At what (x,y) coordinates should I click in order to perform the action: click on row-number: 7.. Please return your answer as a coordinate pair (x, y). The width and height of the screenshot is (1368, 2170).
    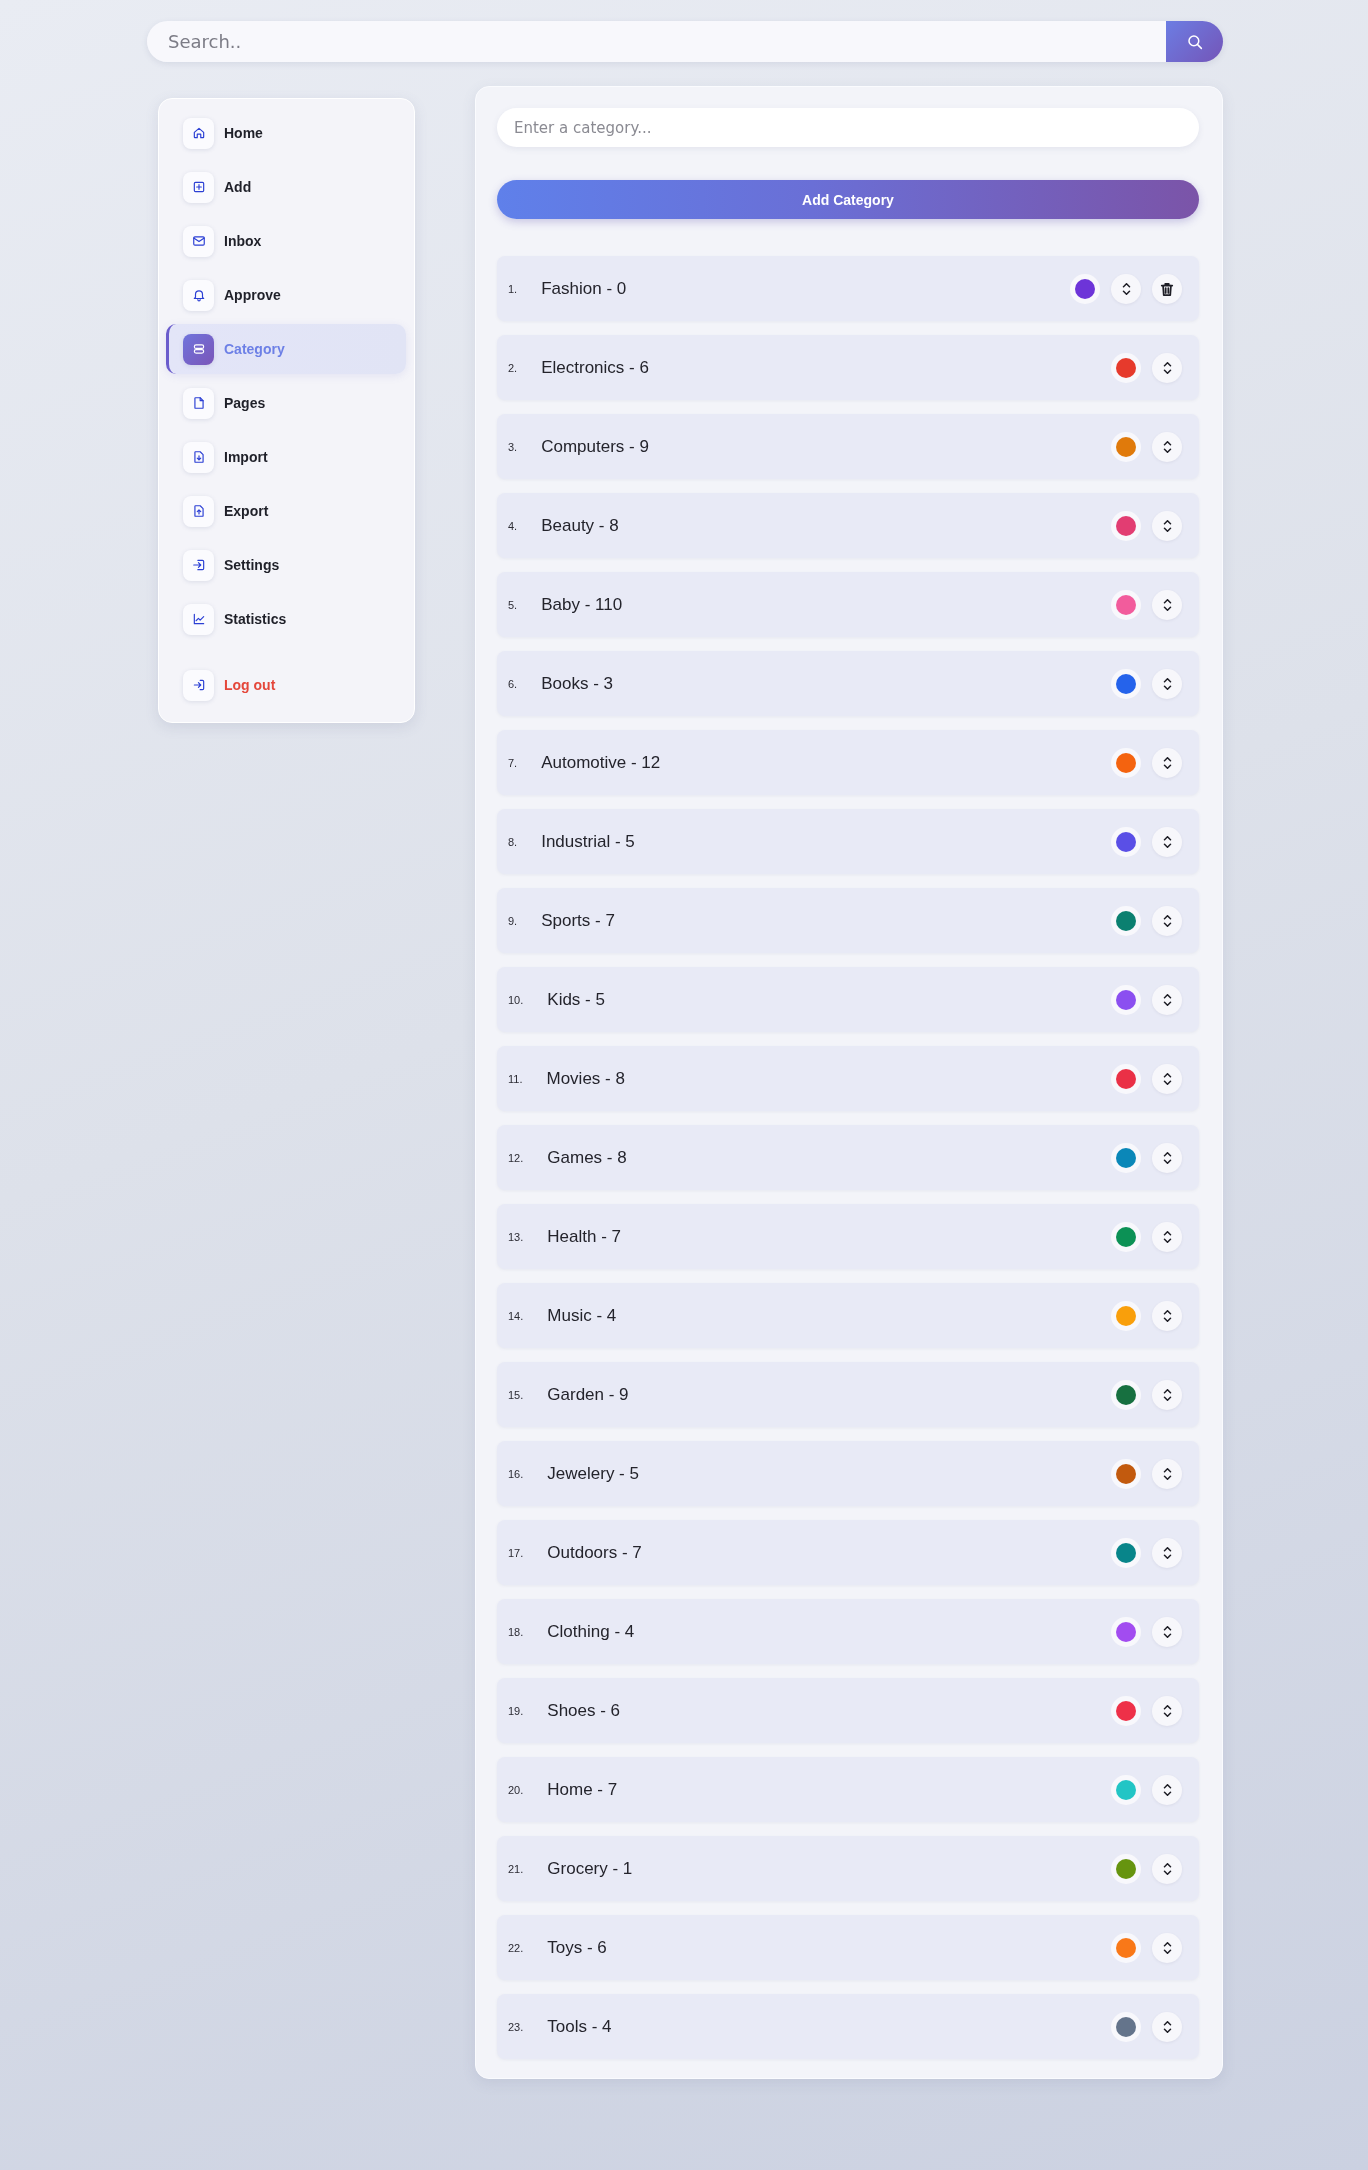
    Looking at the image, I should click on (513, 762).